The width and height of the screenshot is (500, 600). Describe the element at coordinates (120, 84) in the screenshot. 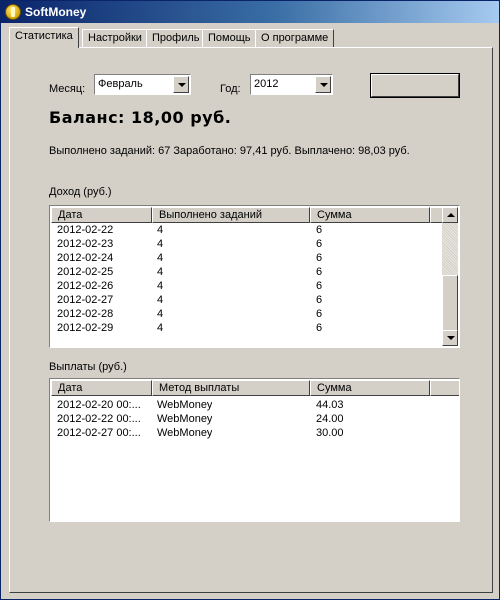

I see `month-select-value: Февраль` at that location.